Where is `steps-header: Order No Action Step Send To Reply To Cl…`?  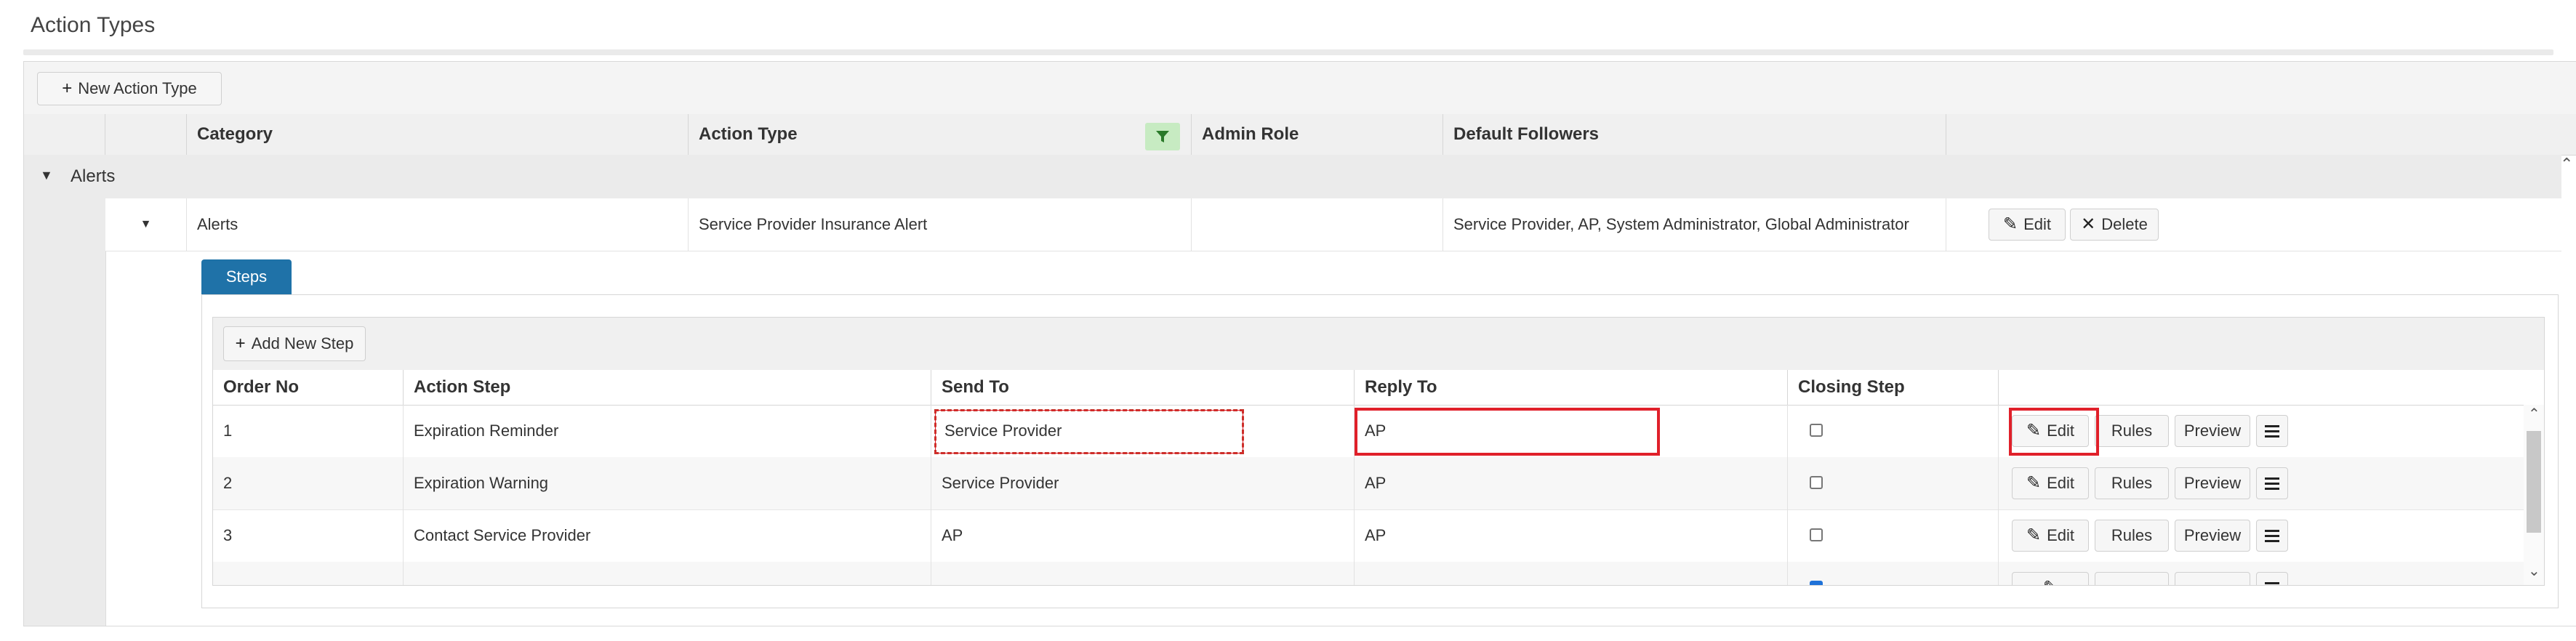 steps-header: Order No Action Step Send To Reply To Cl… is located at coordinates (1379, 388).